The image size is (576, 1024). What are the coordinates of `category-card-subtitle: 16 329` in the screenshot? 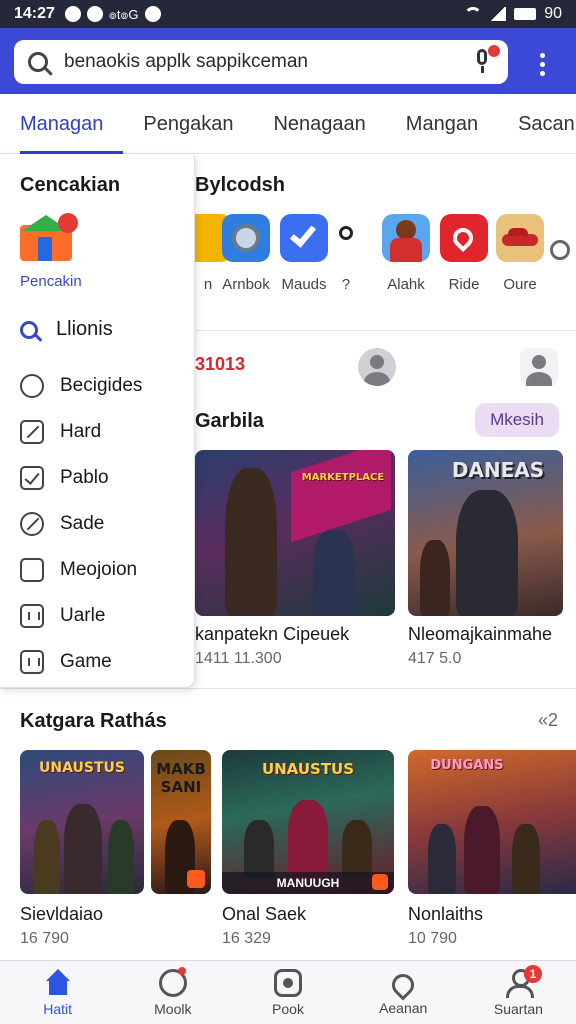 It's located at (246, 938).